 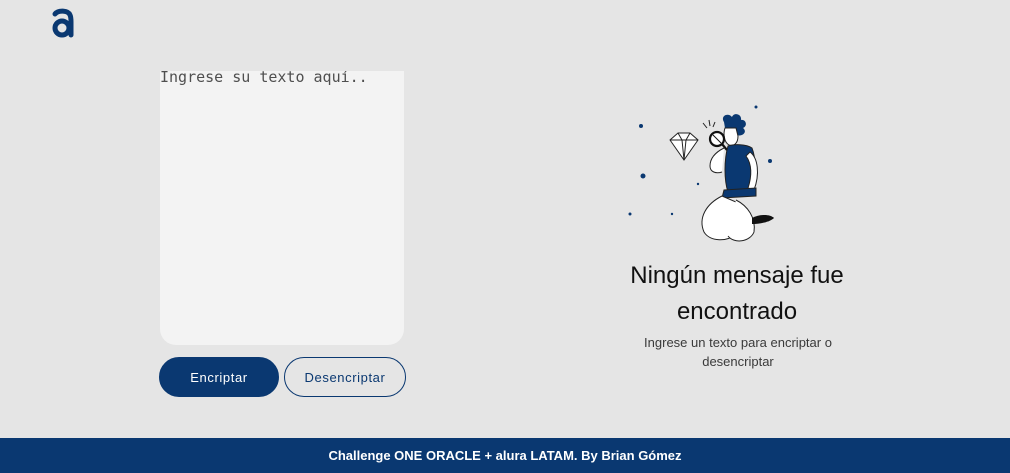 What do you see at coordinates (701, 173) in the screenshot?
I see `search-illustration-icon` at bounding box center [701, 173].